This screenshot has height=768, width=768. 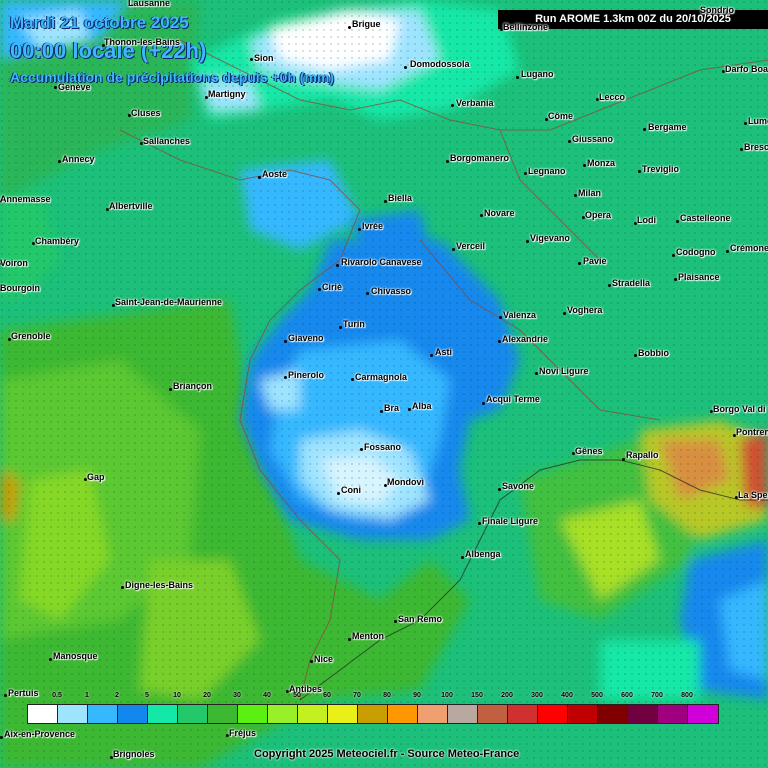 What do you see at coordinates (117, 695) in the screenshot?
I see `legend-label: 2` at bounding box center [117, 695].